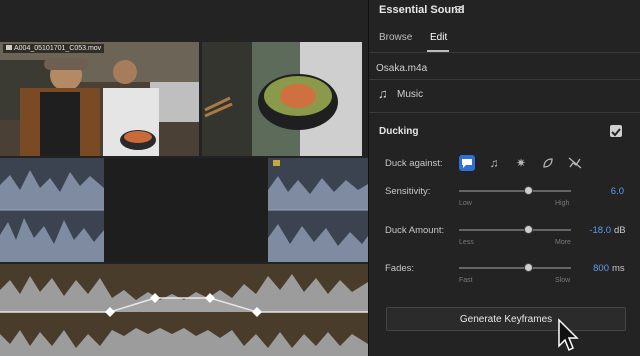  Describe the element at coordinates (459, 10) in the screenshot. I see `hamburger-menu-icon` at that location.